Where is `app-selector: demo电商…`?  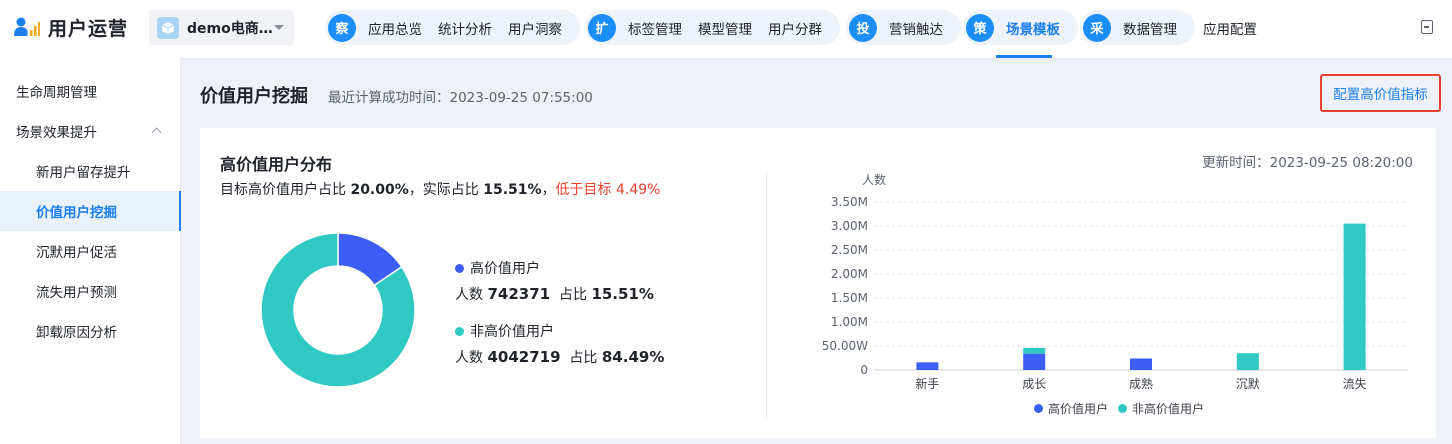
app-selector: demo电商… is located at coordinates (221, 27).